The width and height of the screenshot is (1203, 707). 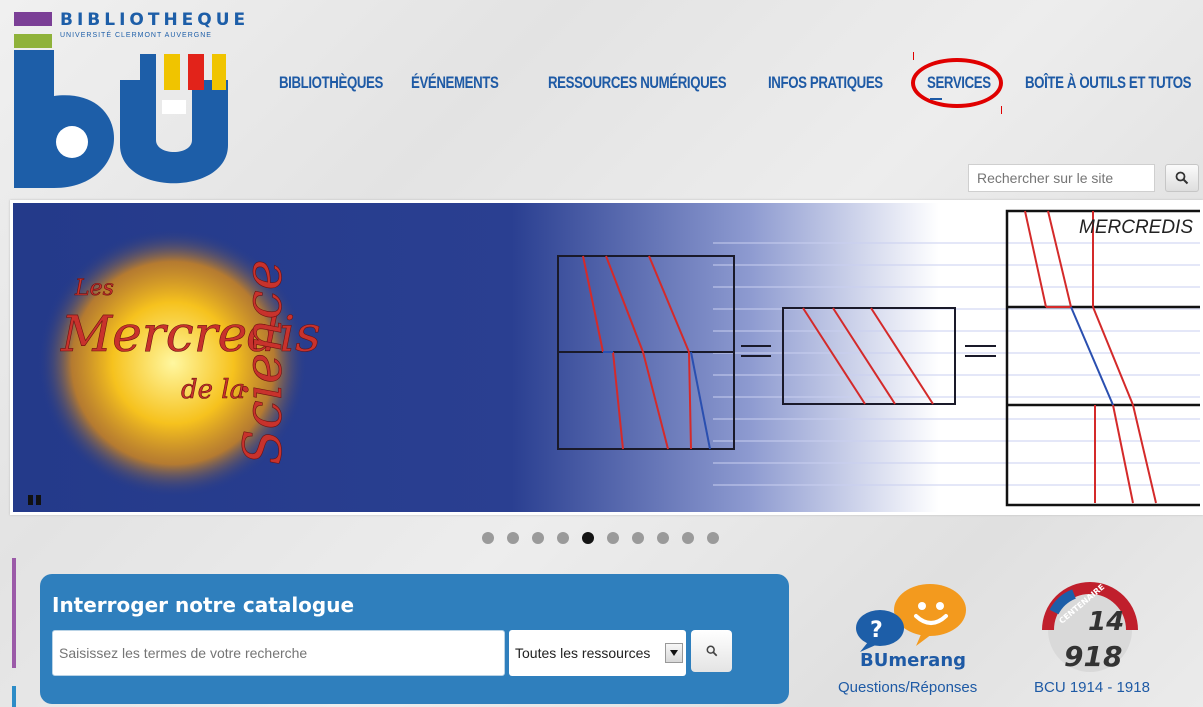 I want to click on chevron-down-icon, so click(x=674, y=653).